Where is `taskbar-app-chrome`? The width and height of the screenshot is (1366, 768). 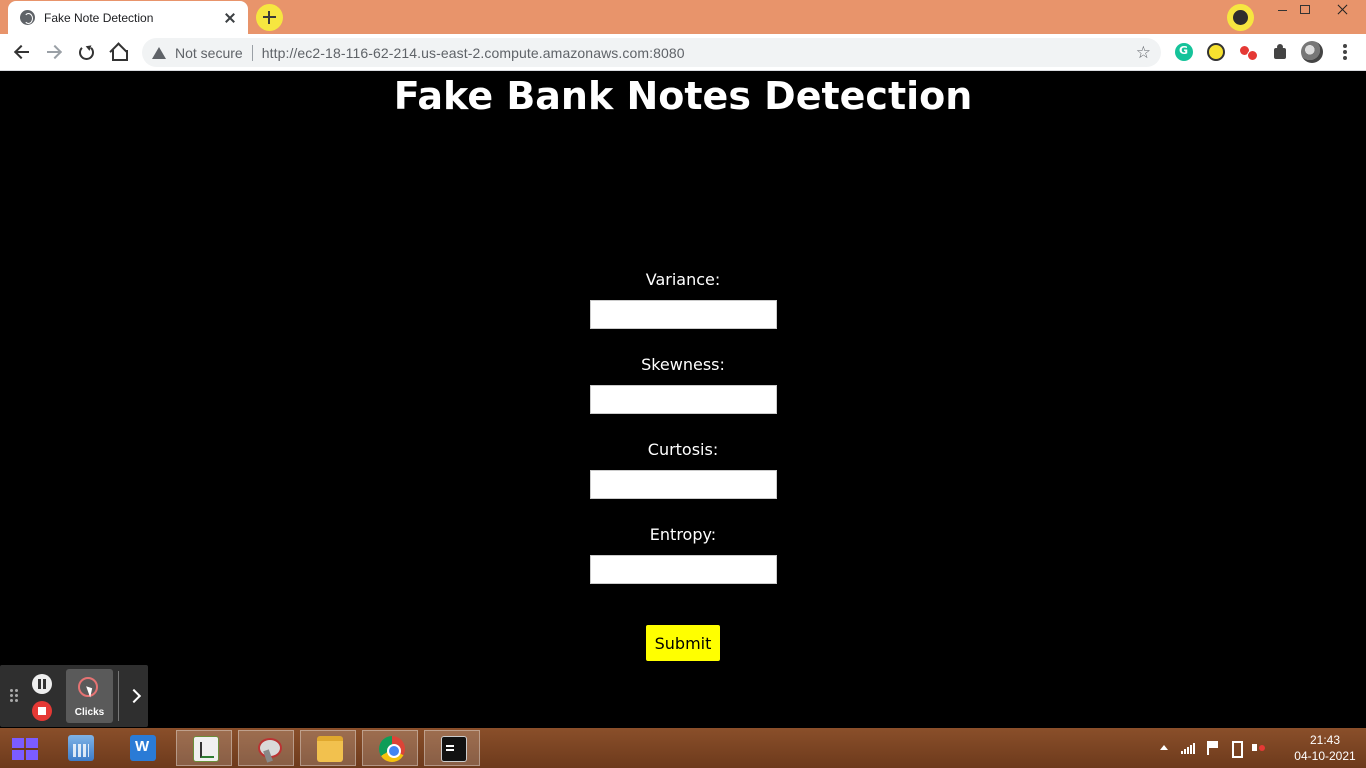 taskbar-app-chrome is located at coordinates (390, 748).